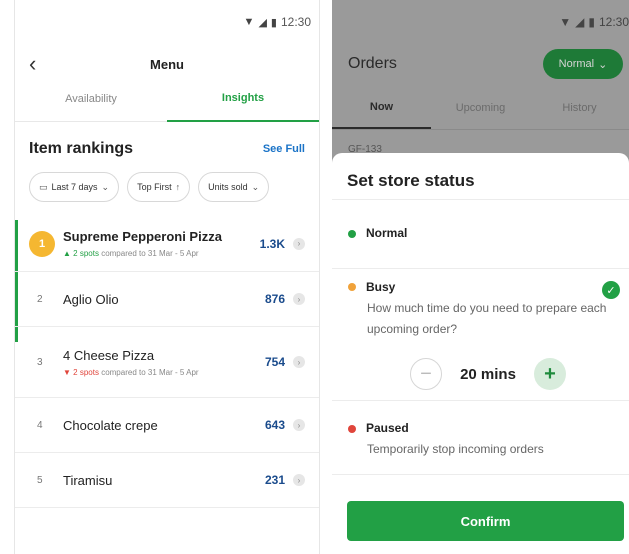  What do you see at coordinates (272, 243) in the screenshot?
I see `units-sold: 1.3K` at bounding box center [272, 243].